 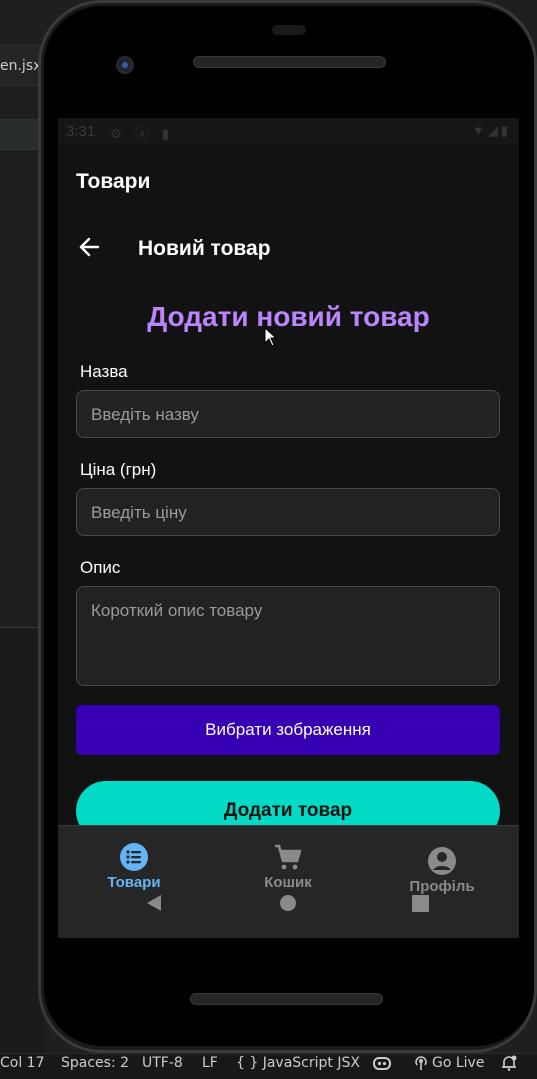 What do you see at coordinates (134, 882) in the screenshot?
I see `tab-products-label: Товари` at bounding box center [134, 882].